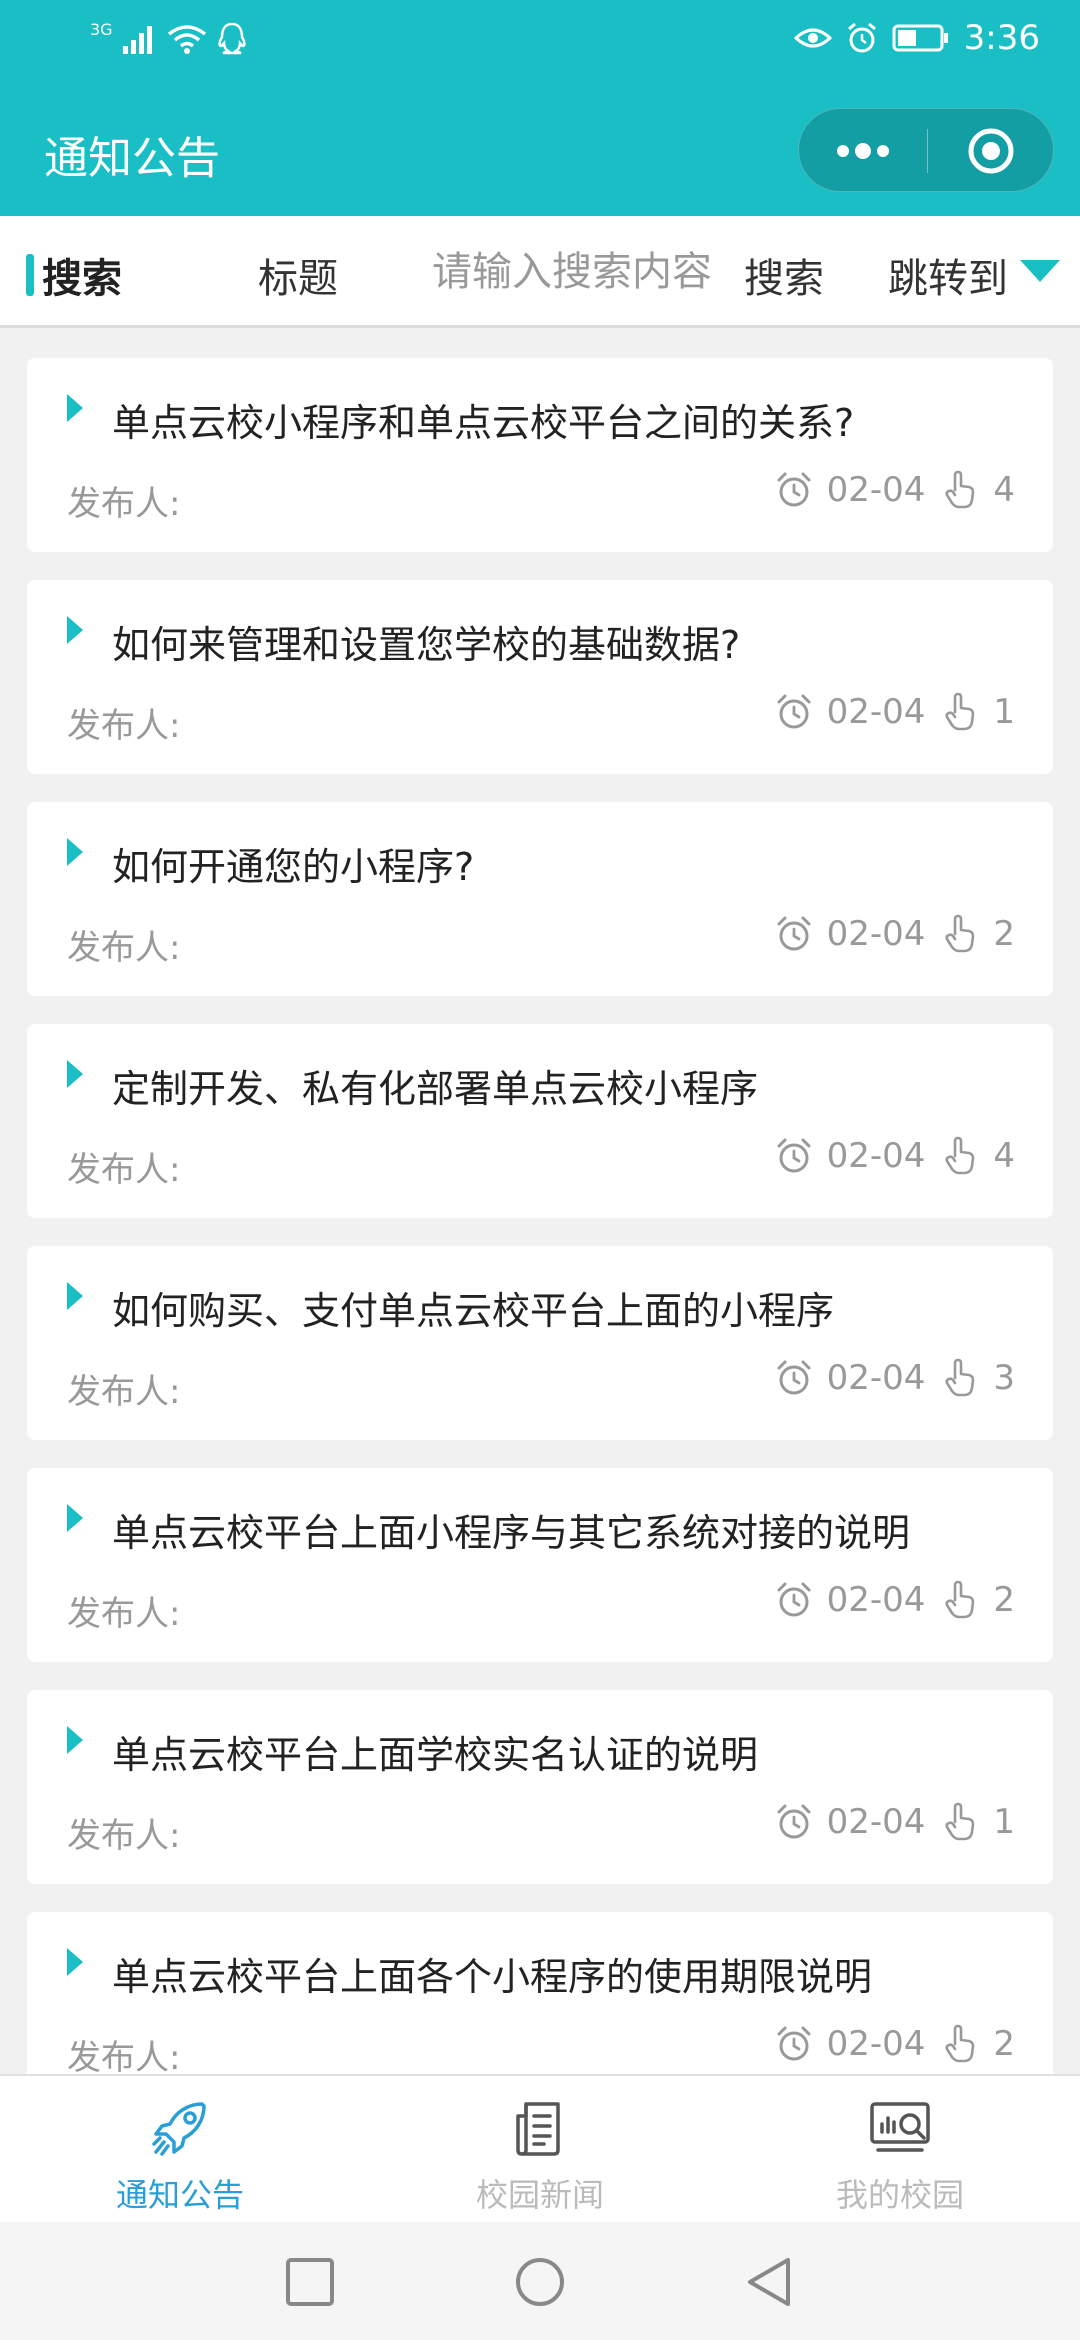  Describe the element at coordinates (293, 867) in the screenshot. I see `notice-title: 如何开通您的小程序?` at that location.